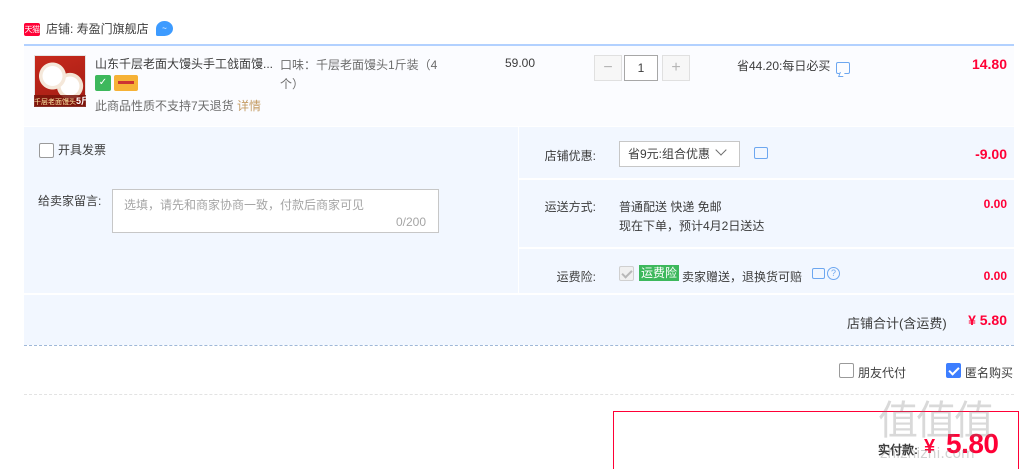 This screenshot has height=469, width=1027. Describe the element at coordinates (570, 207) in the screenshot. I see `shipping-label: 运送方式:` at that location.